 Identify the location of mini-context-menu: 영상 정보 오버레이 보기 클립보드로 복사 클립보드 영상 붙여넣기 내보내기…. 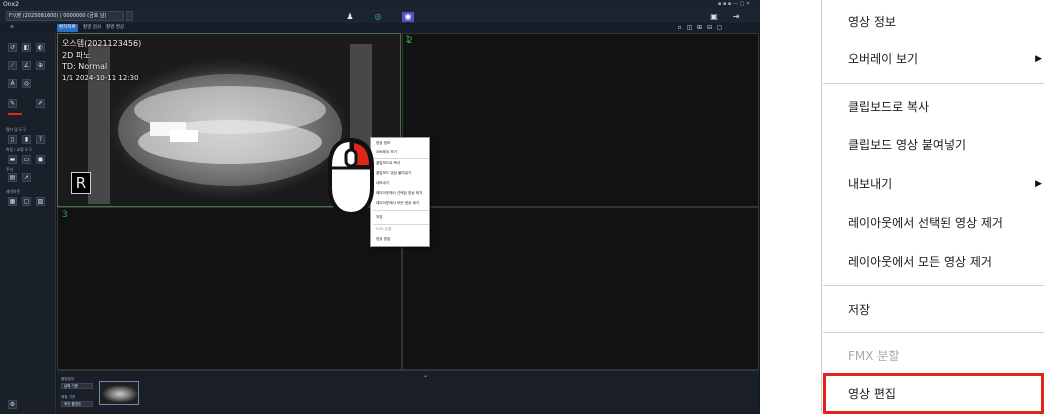
(400, 192).